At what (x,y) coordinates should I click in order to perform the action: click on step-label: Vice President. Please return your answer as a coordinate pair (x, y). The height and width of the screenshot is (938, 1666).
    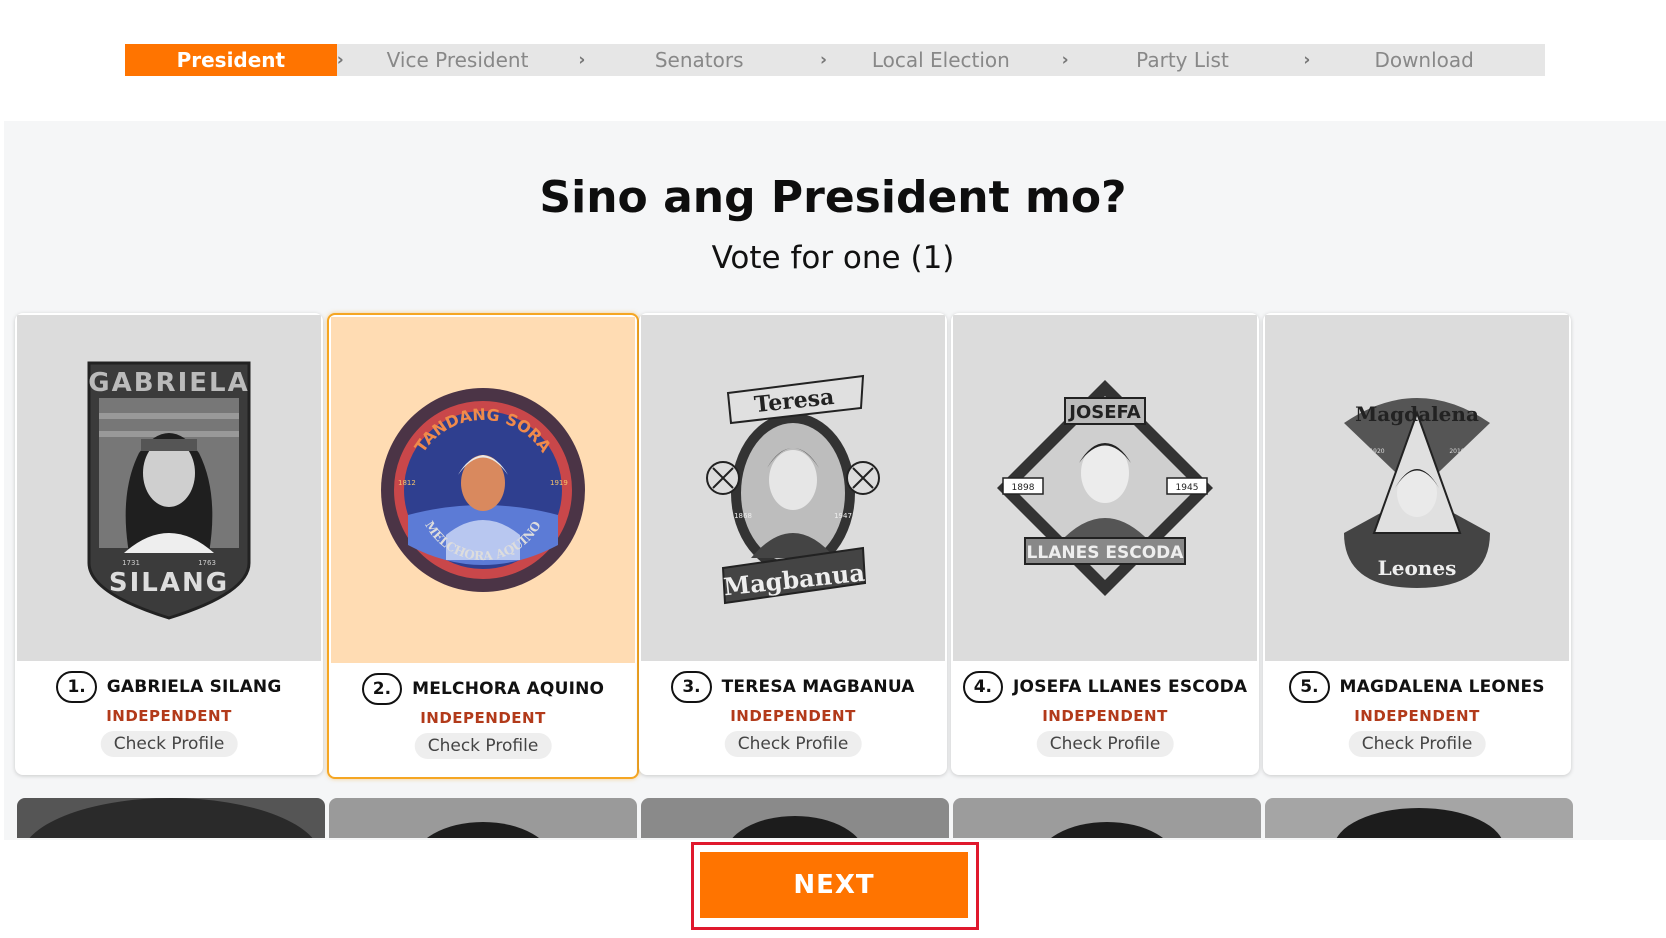
    Looking at the image, I should click on (457, 60).